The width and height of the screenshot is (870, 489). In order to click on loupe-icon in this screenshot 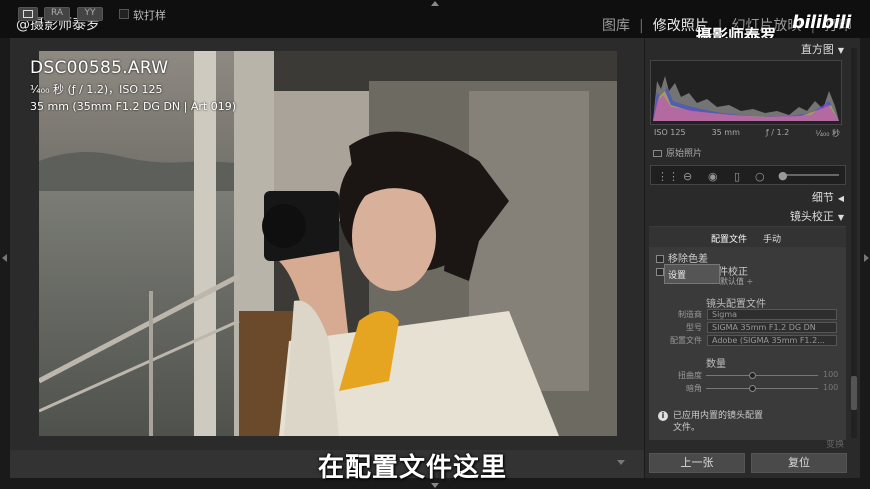, I will do `click(28, 14)`.